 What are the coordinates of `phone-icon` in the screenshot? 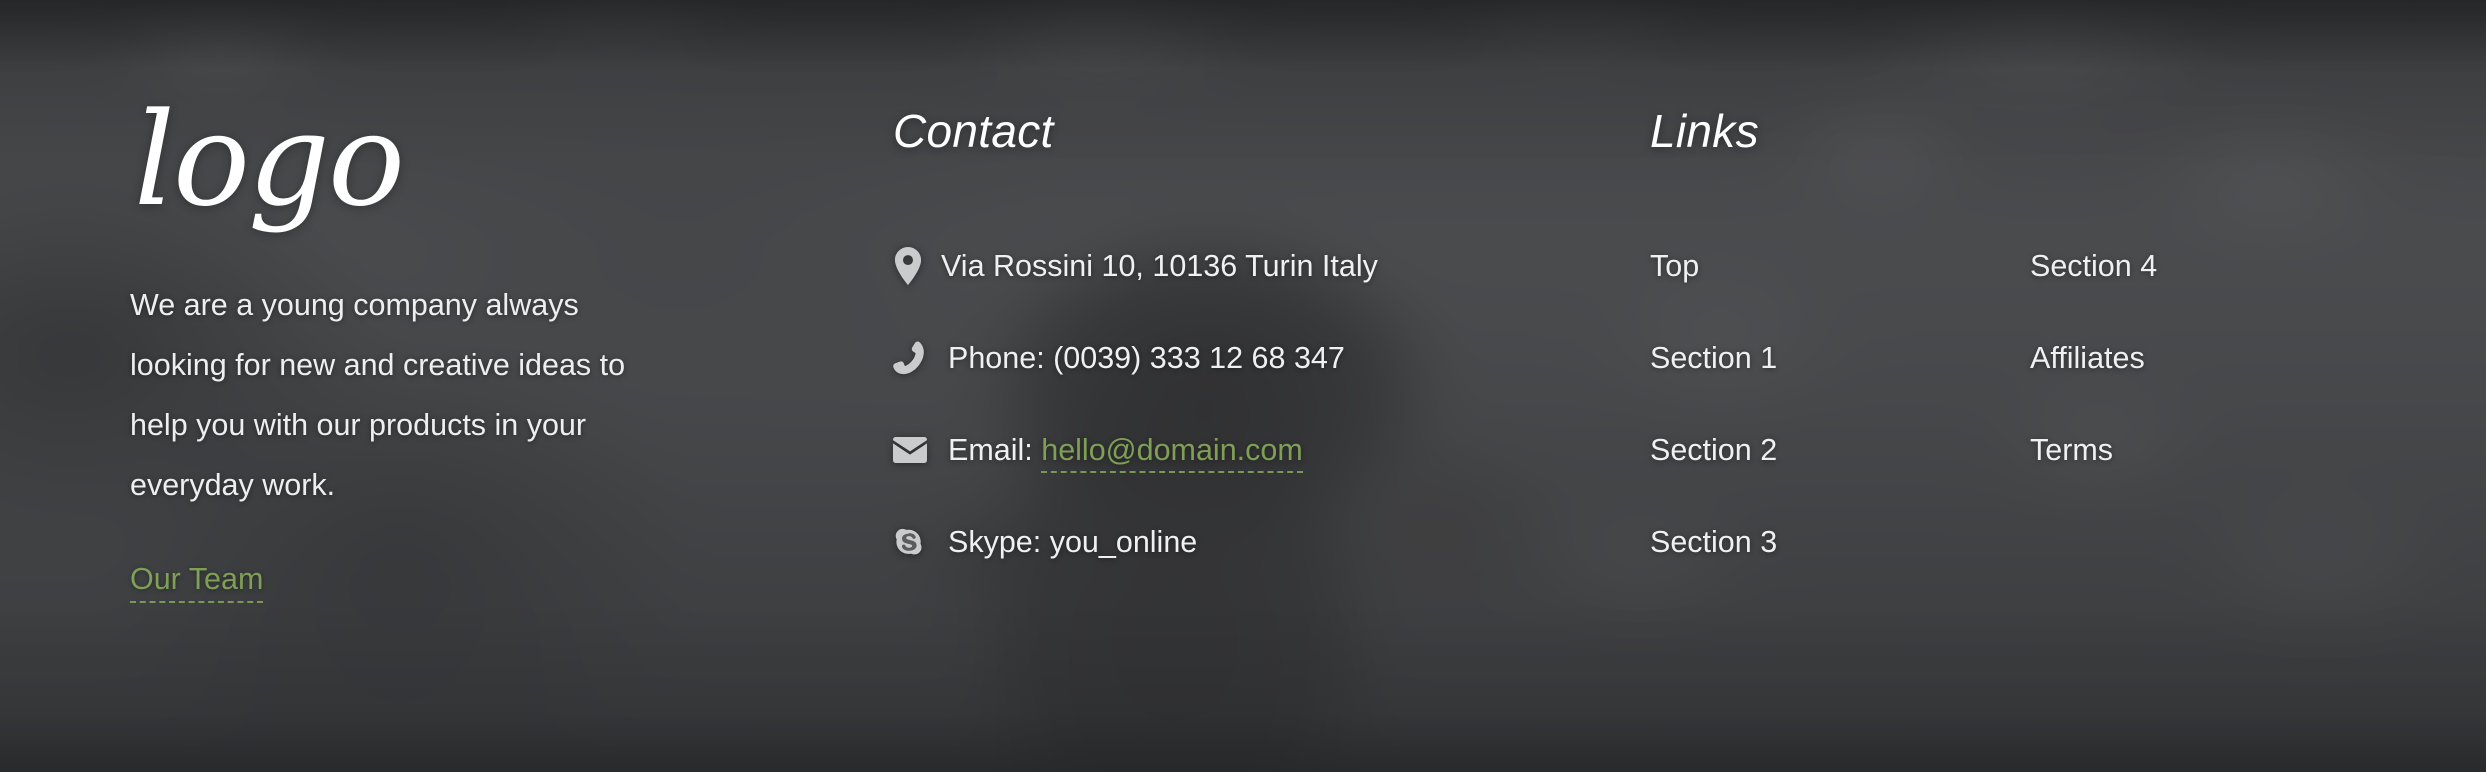 It's located at (915, 358).